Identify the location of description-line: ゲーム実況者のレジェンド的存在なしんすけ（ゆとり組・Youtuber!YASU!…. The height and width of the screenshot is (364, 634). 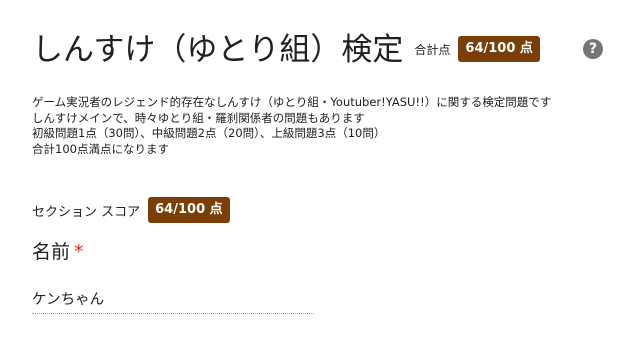
(292, 102).